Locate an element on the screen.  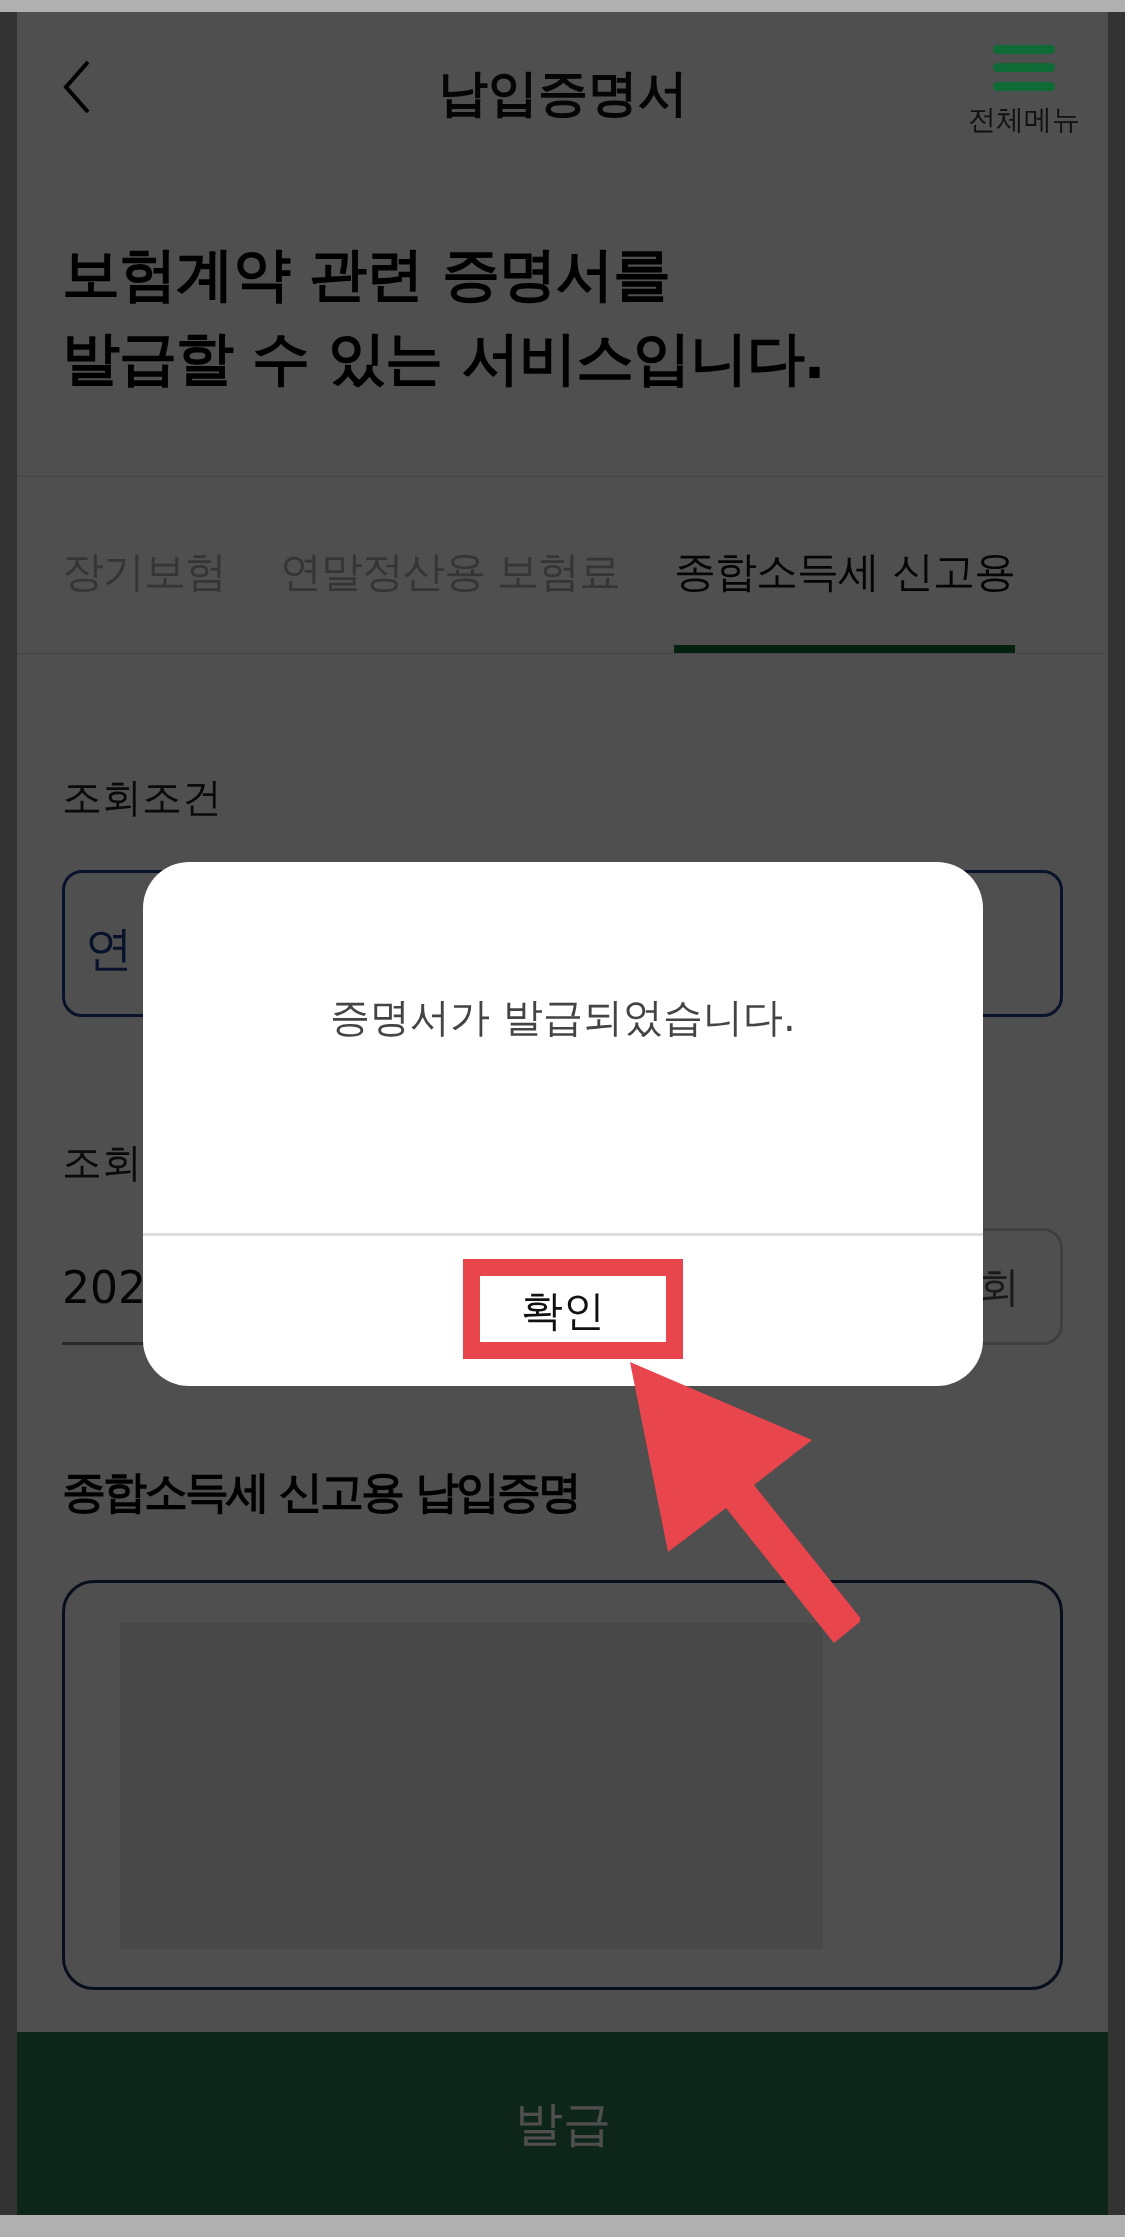
intro-heading: 보험계약 관련 증명서를 is located at coordinates (367, 274).